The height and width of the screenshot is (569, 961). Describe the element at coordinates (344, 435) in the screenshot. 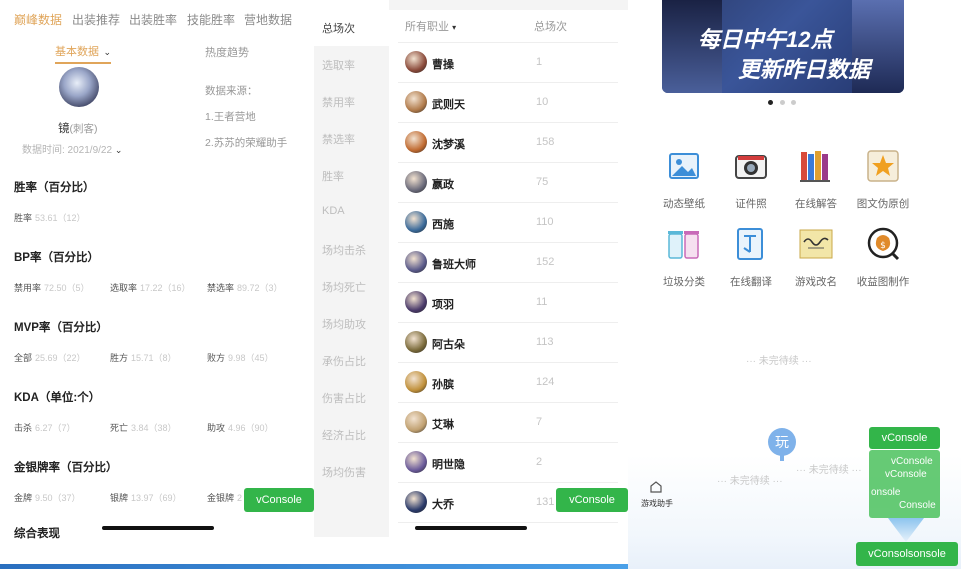

I see `sidebar-item-economy-share: 经济占比` at that location.